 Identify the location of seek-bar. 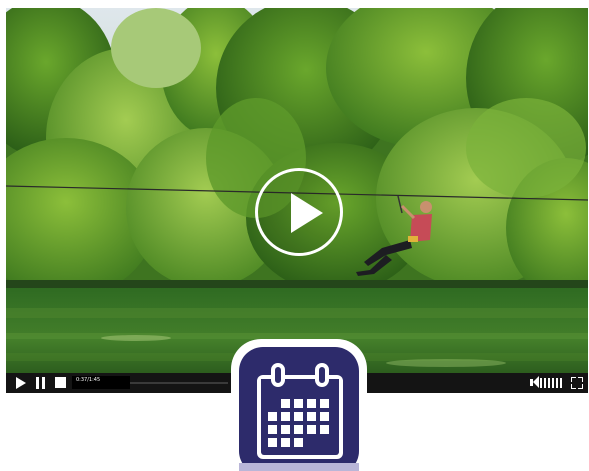
(179, 383).